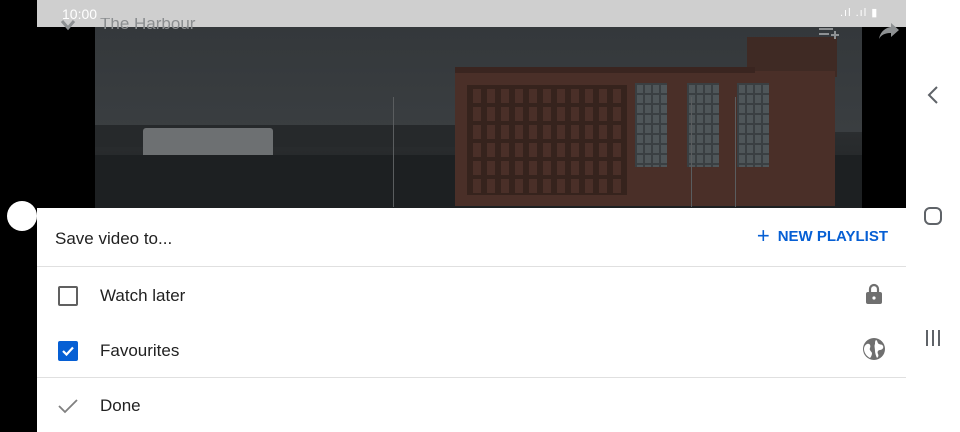  Describe the element at coordinates (933, 97) in the screenshot. I see `back-icon` at that location.